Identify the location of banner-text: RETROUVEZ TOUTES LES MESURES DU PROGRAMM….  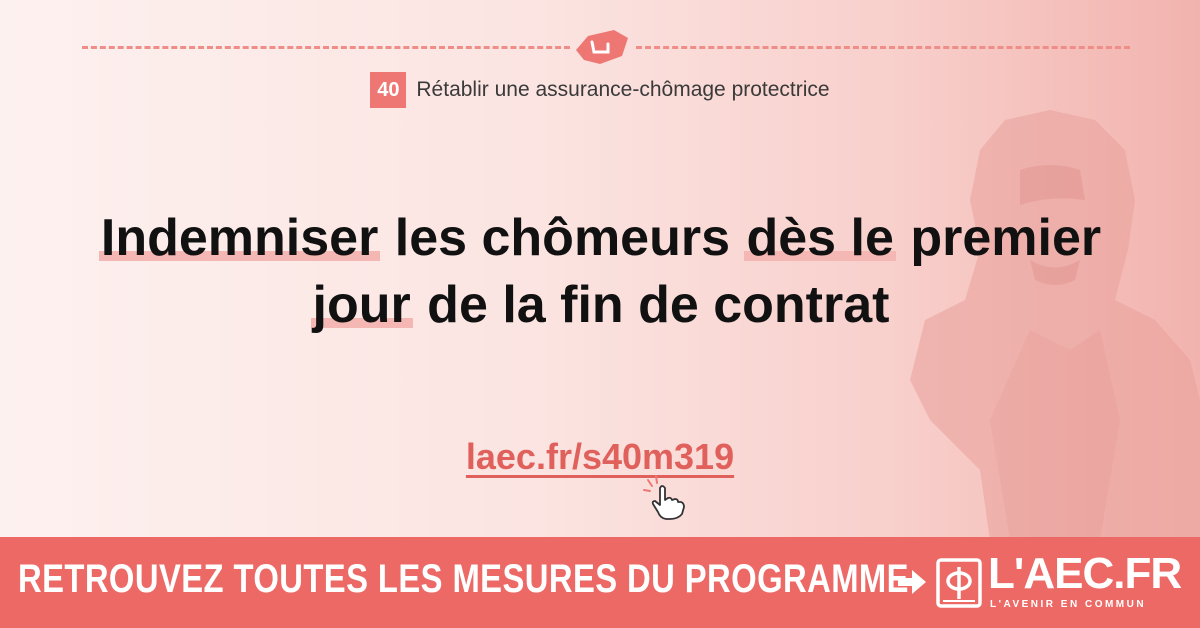
(463, 579).